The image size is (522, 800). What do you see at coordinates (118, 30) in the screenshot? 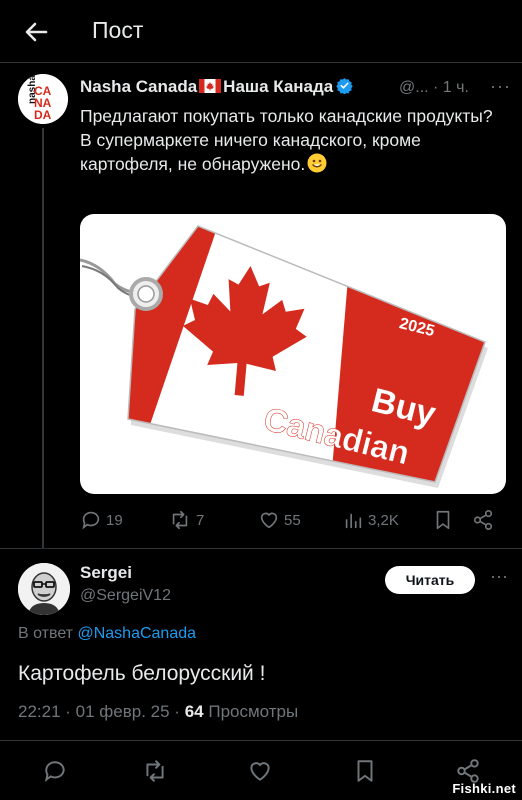
I see `page-title: Пост` at bounding box center [118, 30].